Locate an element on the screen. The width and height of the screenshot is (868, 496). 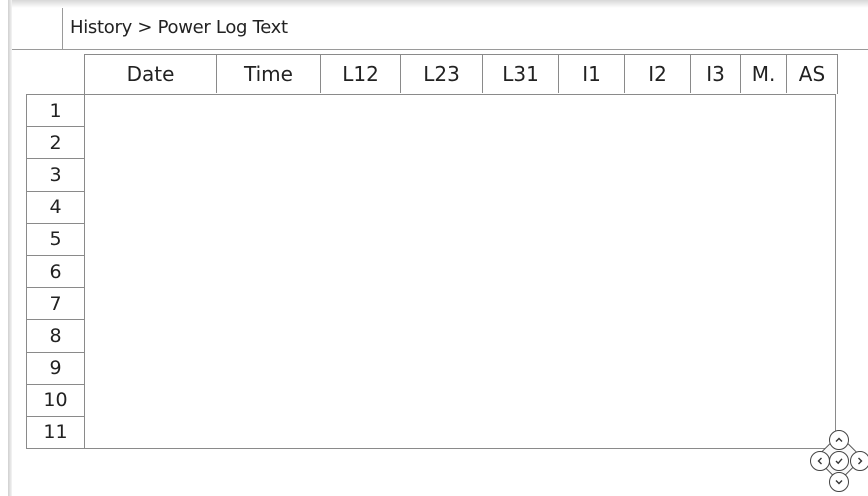
column-header-time: Time is located at coordinates (269, 74).